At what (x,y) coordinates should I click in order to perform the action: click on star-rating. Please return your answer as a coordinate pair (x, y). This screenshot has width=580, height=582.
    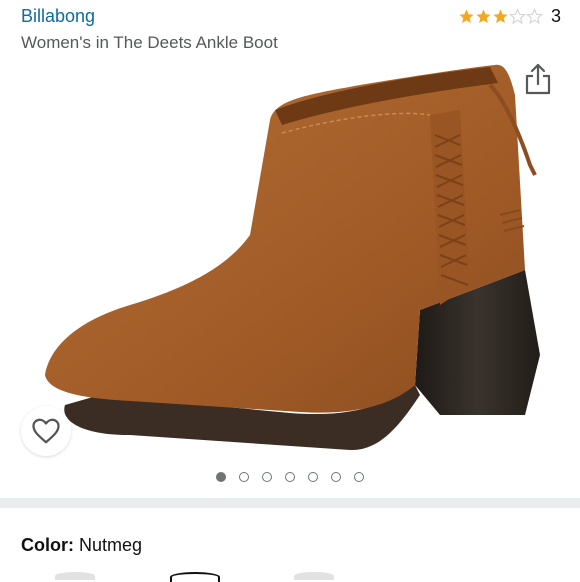
    Looking at the image, I should click on (500, 16).